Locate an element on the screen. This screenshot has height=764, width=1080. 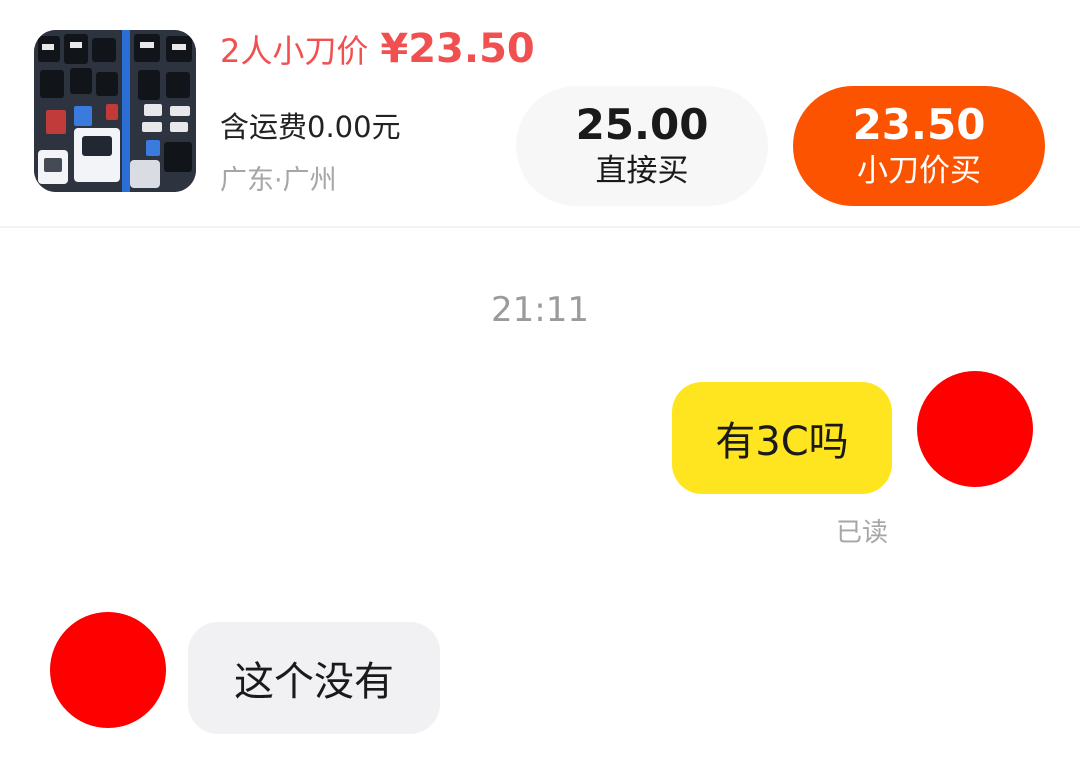
bargain-price-line: 2人小刀价 ¥23.50 is located at coordinates (377, 49).